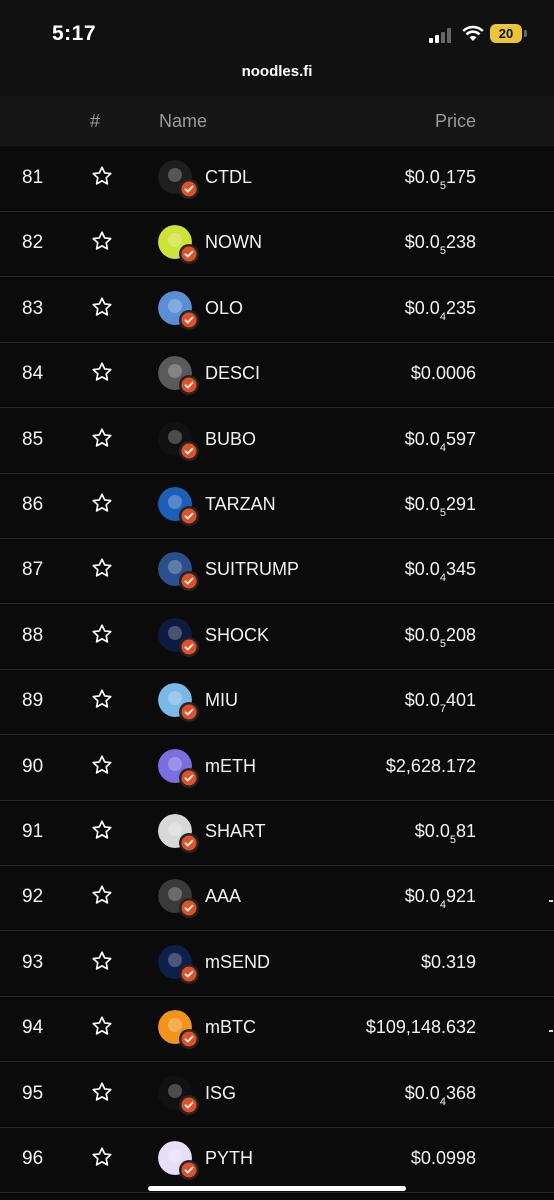 This screenshot has width=554, height=1200. Describe the element at coordinates (440, 702) in the screenshot. I see `token-price: $0.07401` at that location.